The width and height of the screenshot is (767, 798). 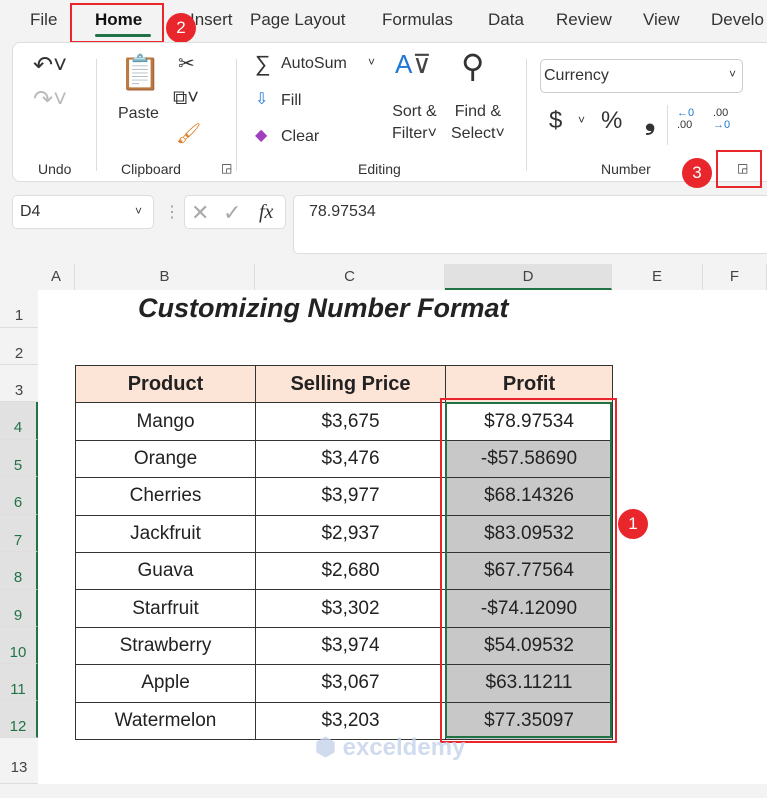 I want to click on step-badge-1: 1, so click(x=633, y=524).